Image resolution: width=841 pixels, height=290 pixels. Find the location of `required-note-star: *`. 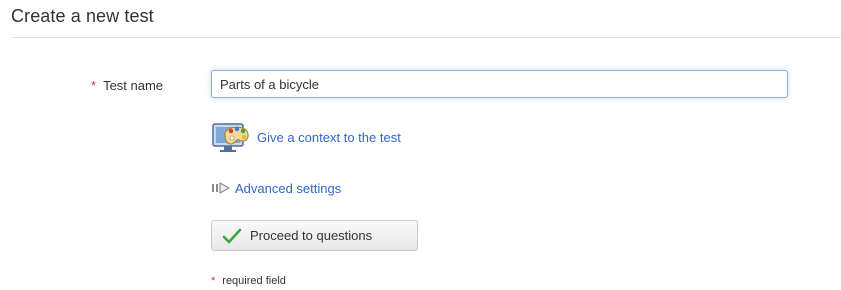

required-note-star: * is located at coordinates (213, 281).